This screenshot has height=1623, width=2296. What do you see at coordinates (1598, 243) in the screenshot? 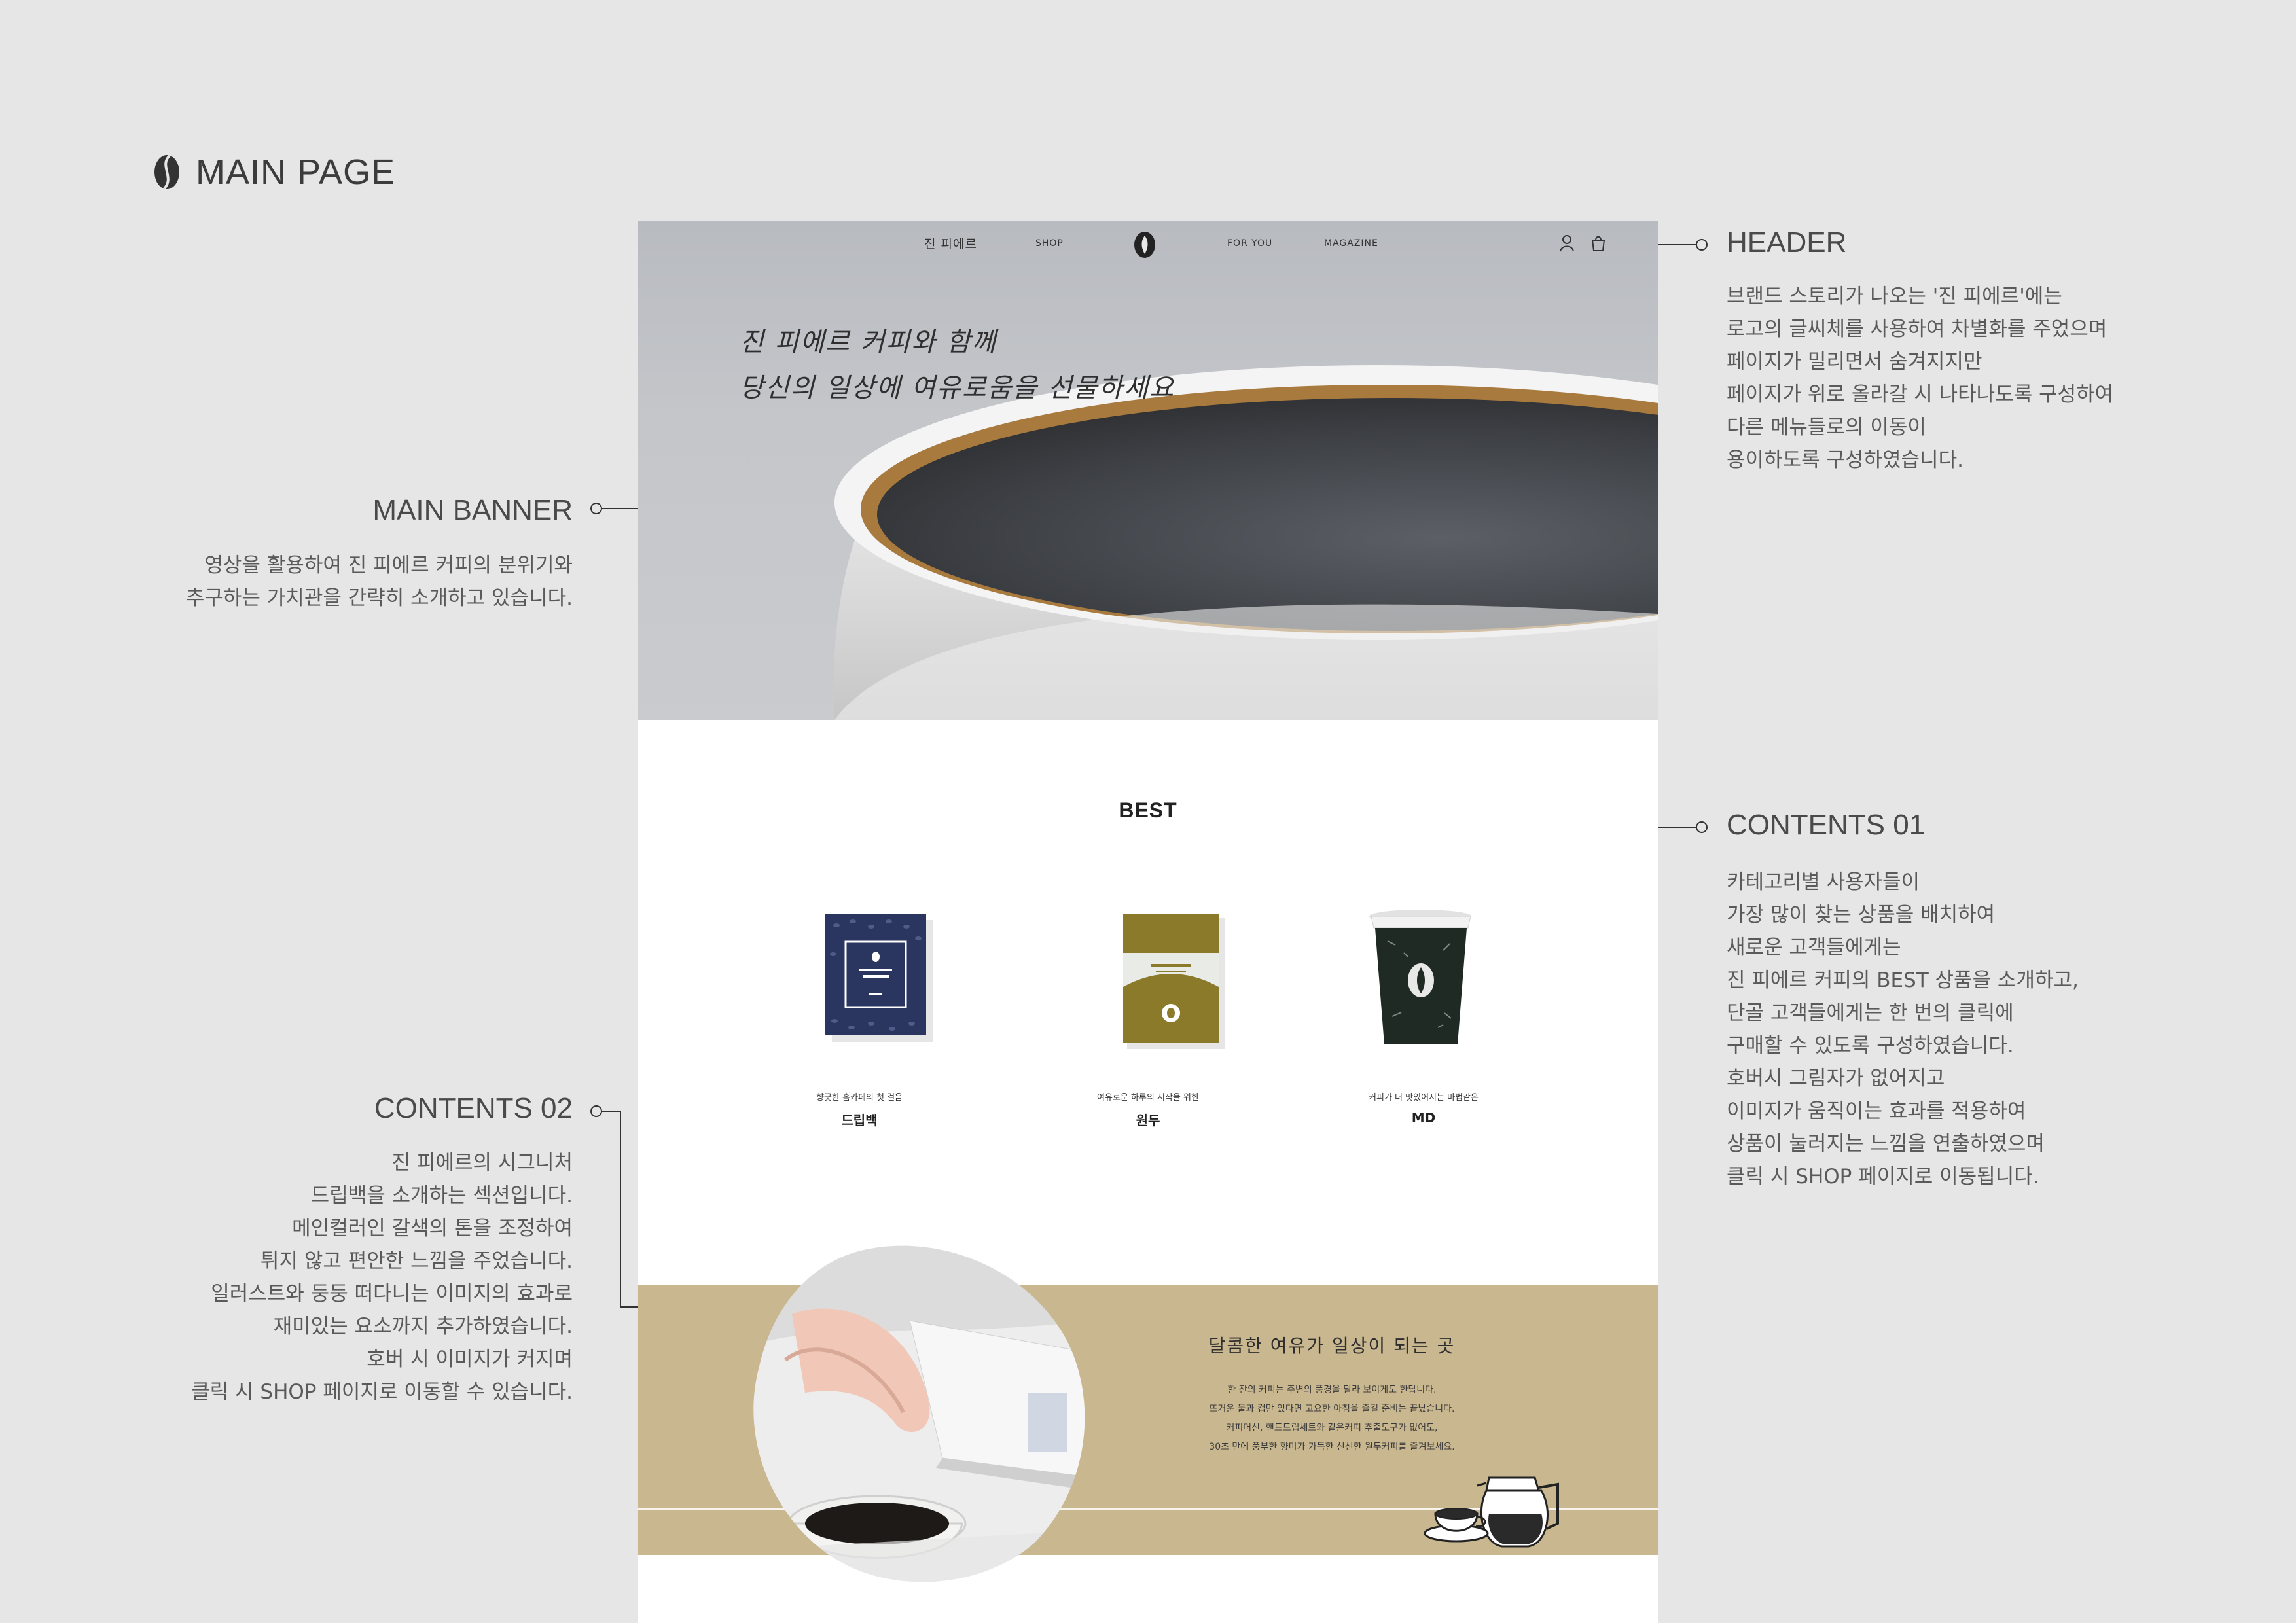
I see `cart-icon` at bounding box center [1598, 243].